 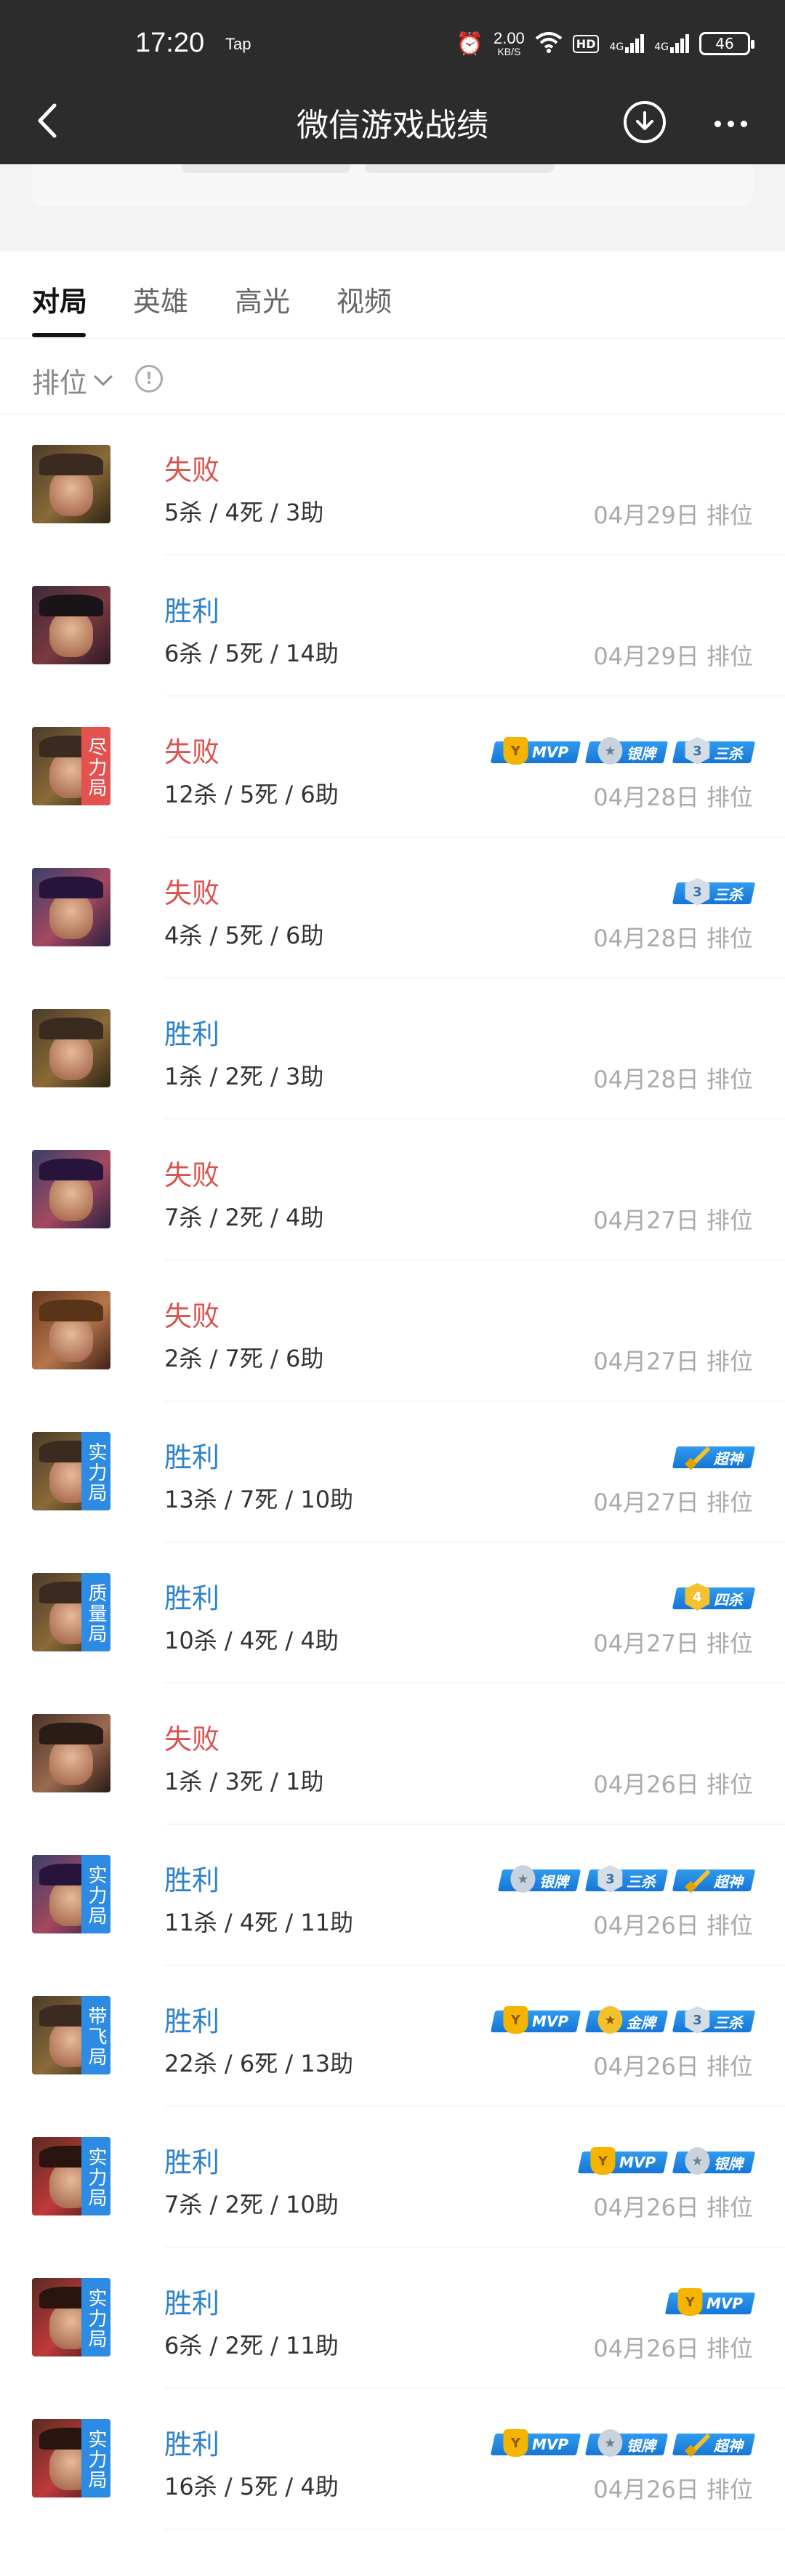 What do you see at coordinates (392, 625) in the screenshot?
I see `match-row: 胜利 6杀 / 5死 / 14助 04月29日 排位` at bounding box center [392, 625].